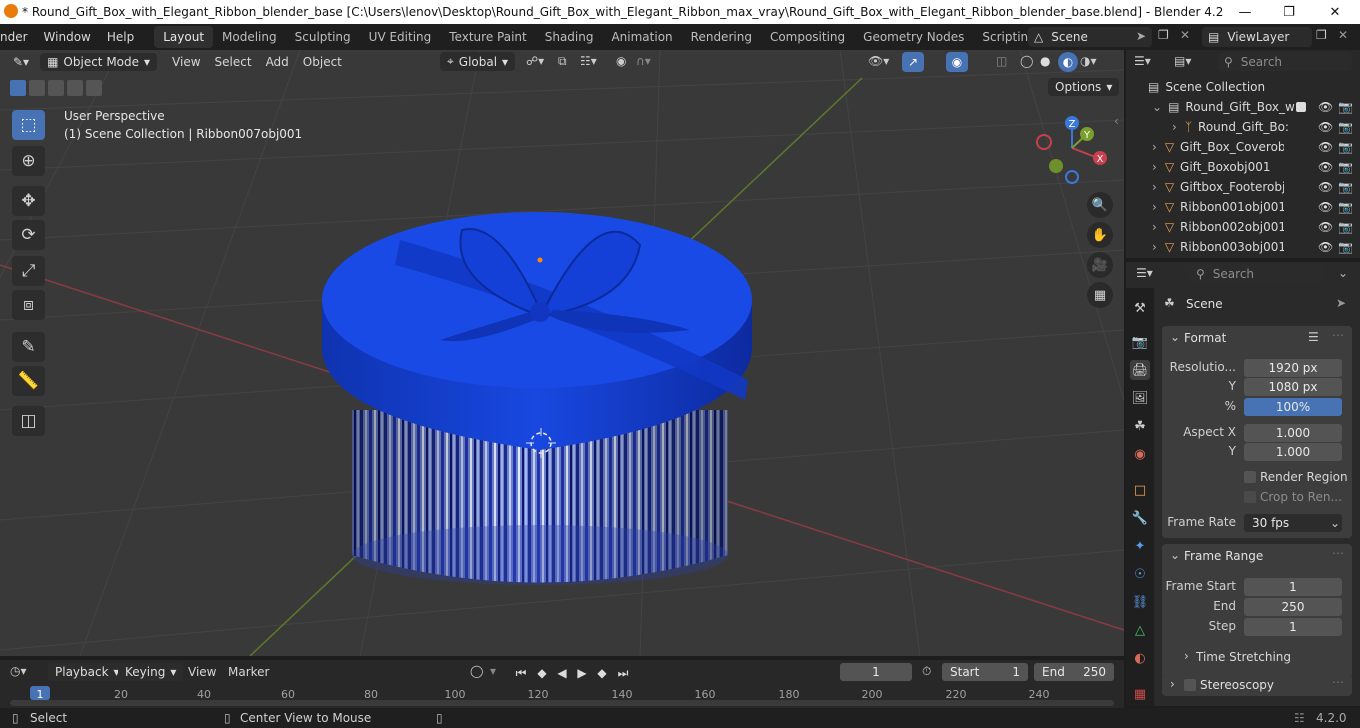 This screenshot has height=728, width=1360. I want to click on frame-rate-dropdown: 30 fps ⌄, so click(1293, 523).